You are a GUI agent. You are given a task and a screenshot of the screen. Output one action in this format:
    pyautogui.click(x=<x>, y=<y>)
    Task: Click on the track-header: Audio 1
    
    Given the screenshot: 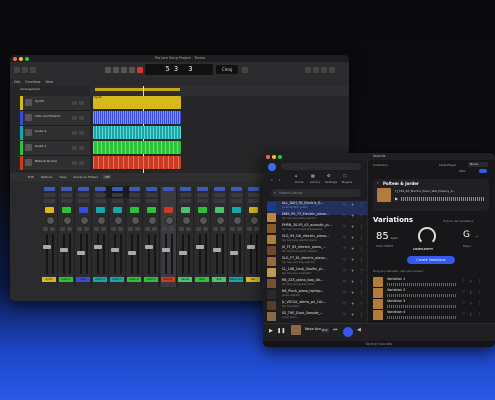 What is the action you would take?
    pyautogui.click(x=55, y=148)
    